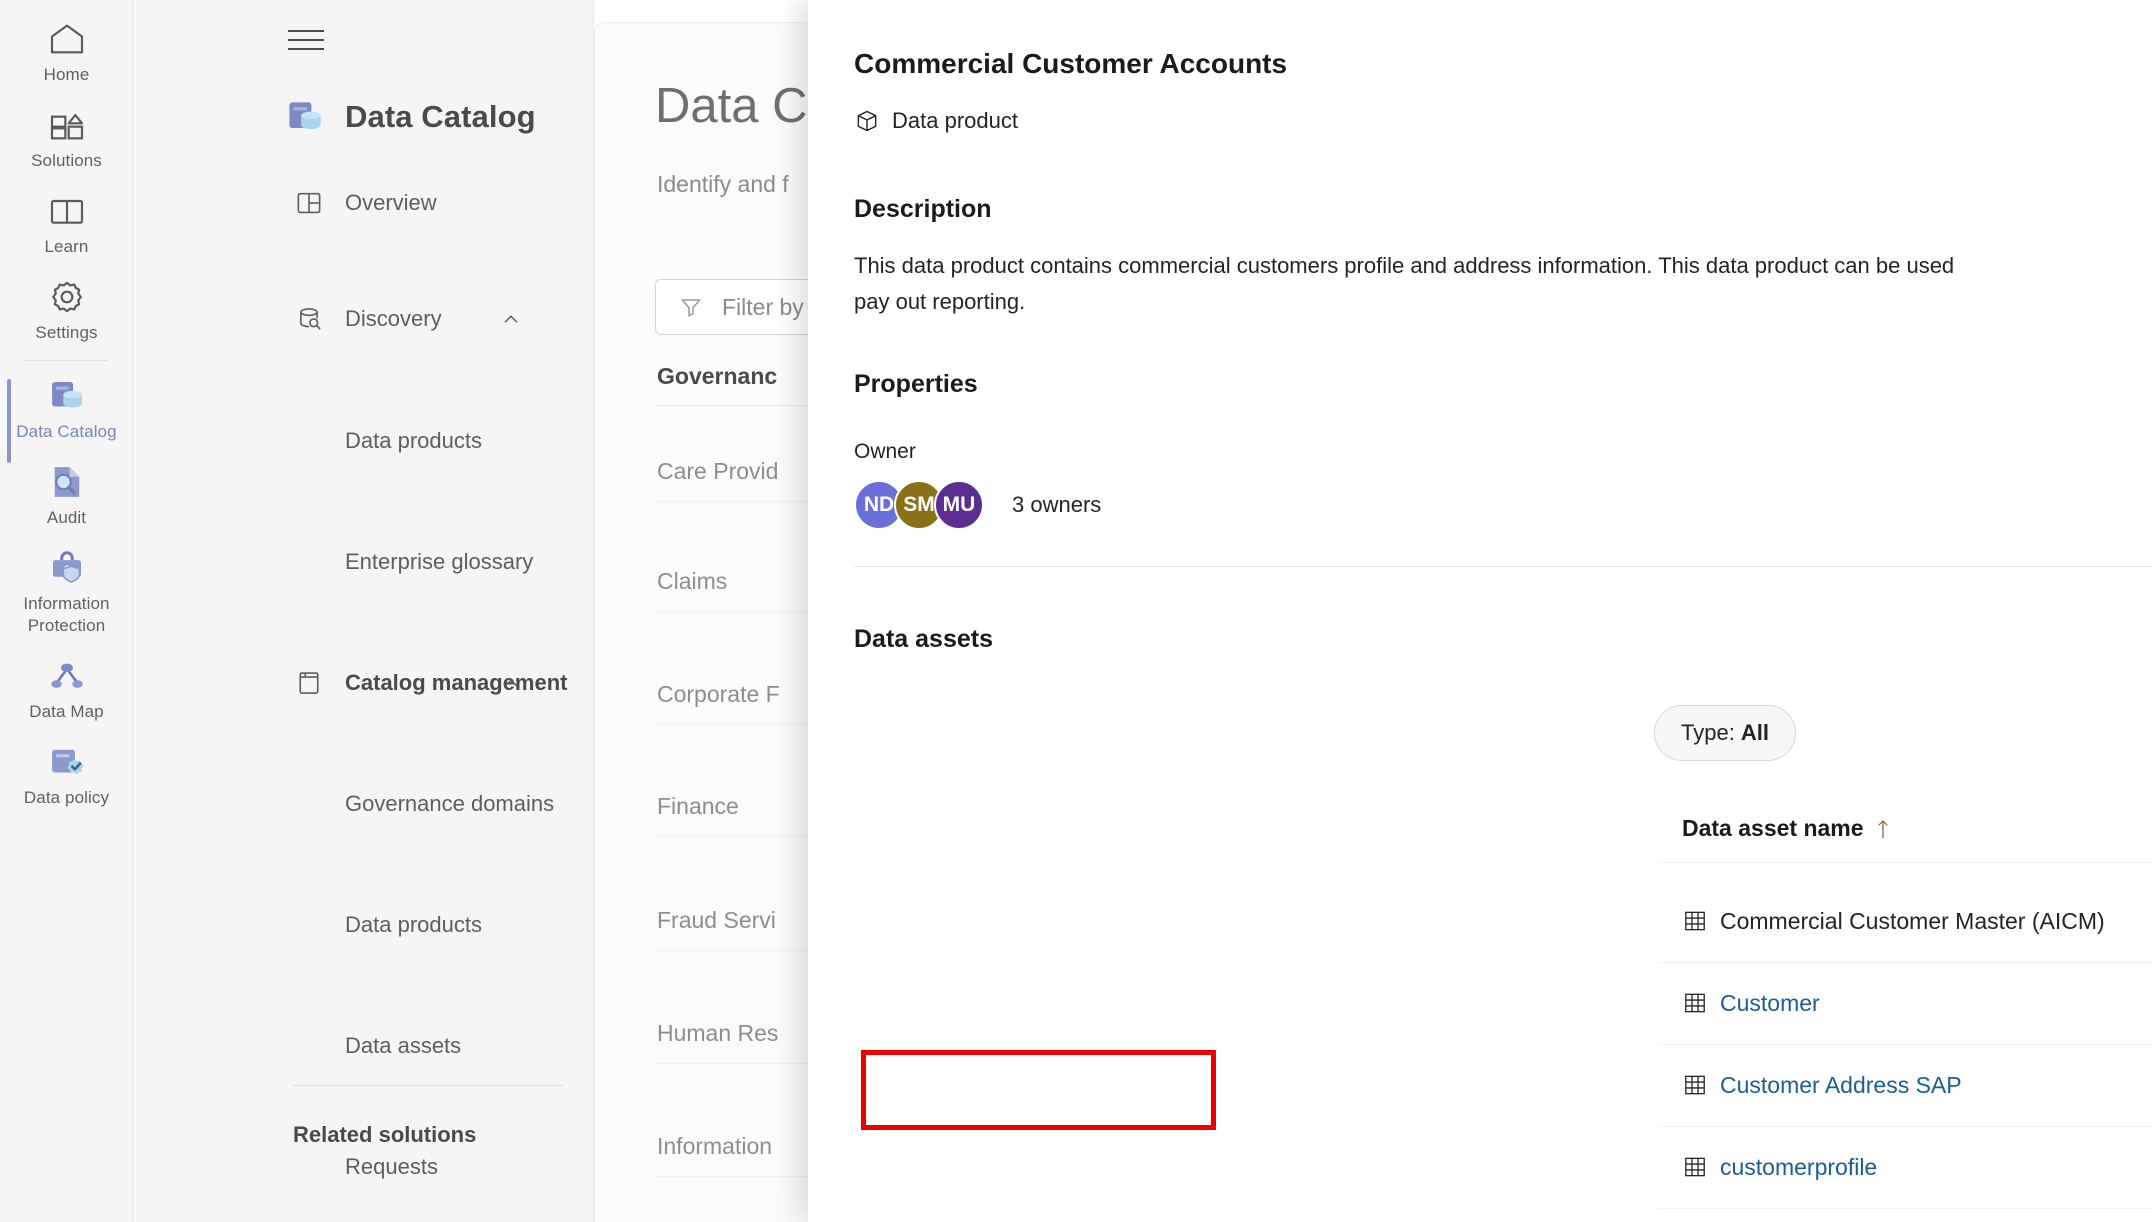 The width and height of the screenshot is (2152, 1222). Describe the element at coordinates (309, 319) in the screenshot. I see `discovery-icon` at that location.